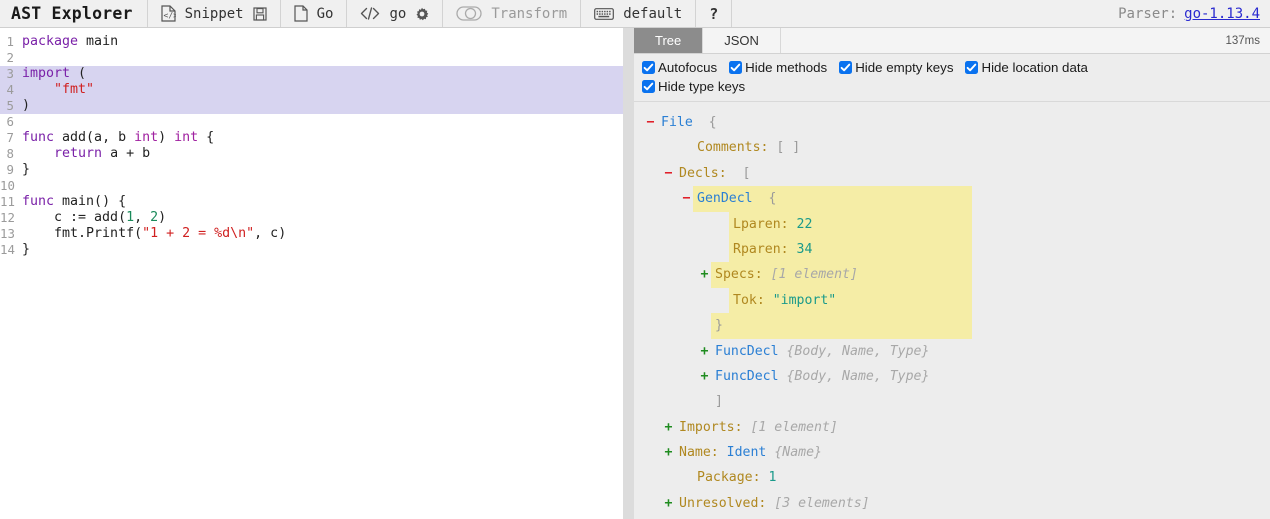  I want to click on code-line: 2, so click(311, 58).